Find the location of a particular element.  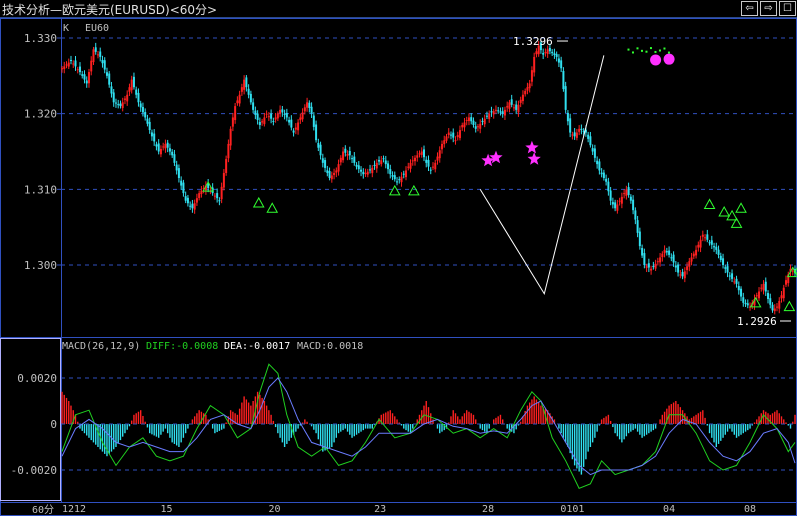

close-button: ☐ is located at coordinates (787, 8).